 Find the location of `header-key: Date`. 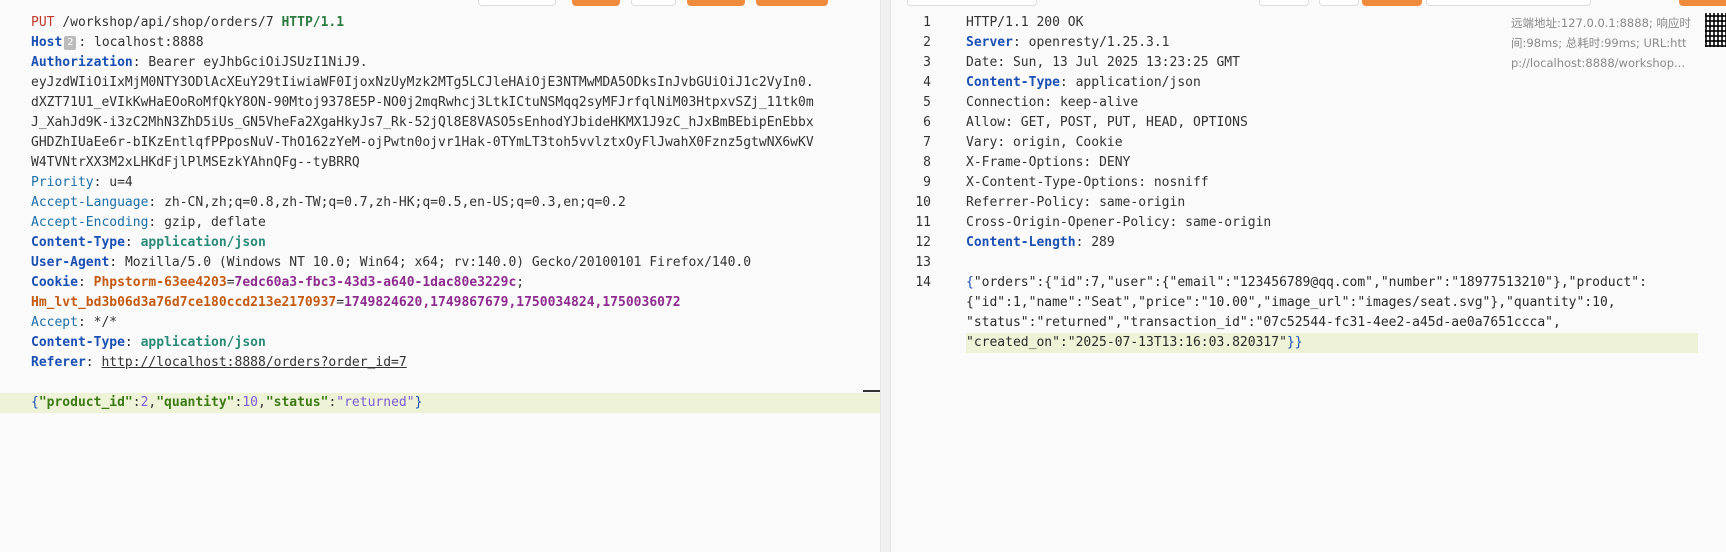

header-key: Date is located at coordinates (982, 62).